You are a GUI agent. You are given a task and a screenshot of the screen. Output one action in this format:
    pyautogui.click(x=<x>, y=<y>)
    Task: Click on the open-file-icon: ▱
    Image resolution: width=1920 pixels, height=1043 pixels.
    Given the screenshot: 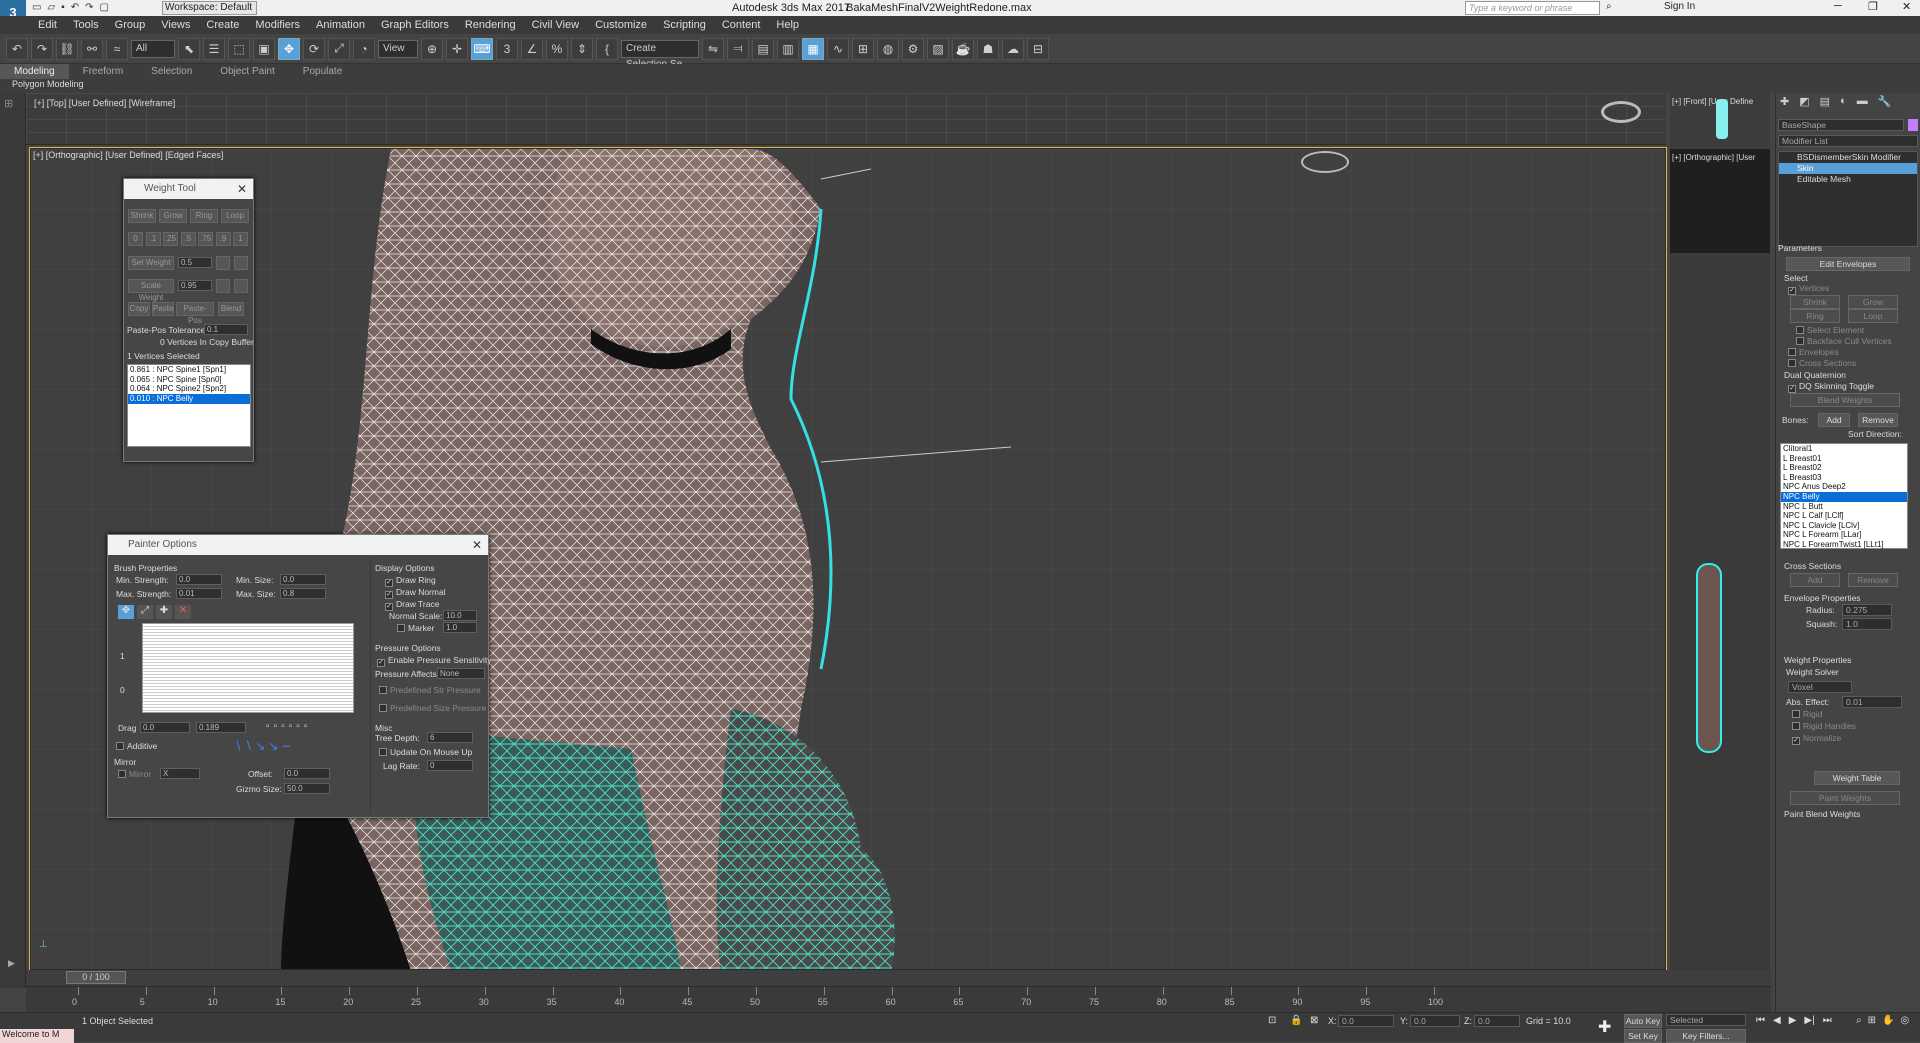 What is the action you would take?
    pyautogui.click(x=51, y=7)
    